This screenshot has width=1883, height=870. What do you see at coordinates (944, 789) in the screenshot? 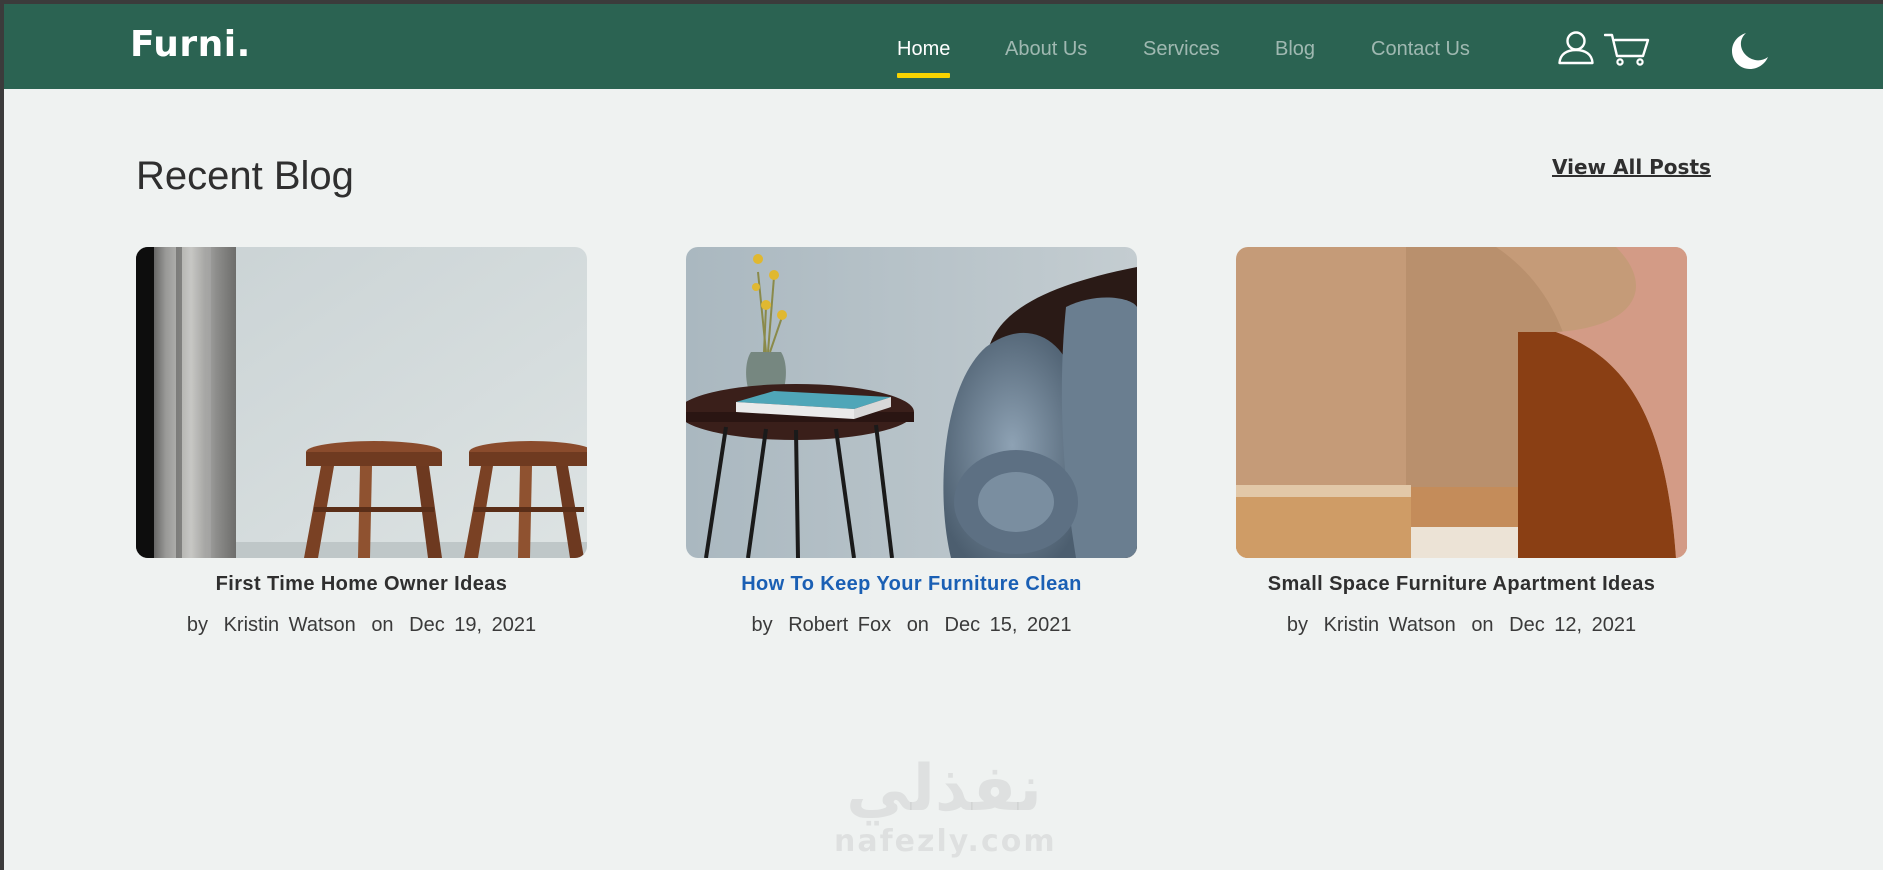
I see `watermark-arabic: نفذلي` at bounding box center [944, 789].